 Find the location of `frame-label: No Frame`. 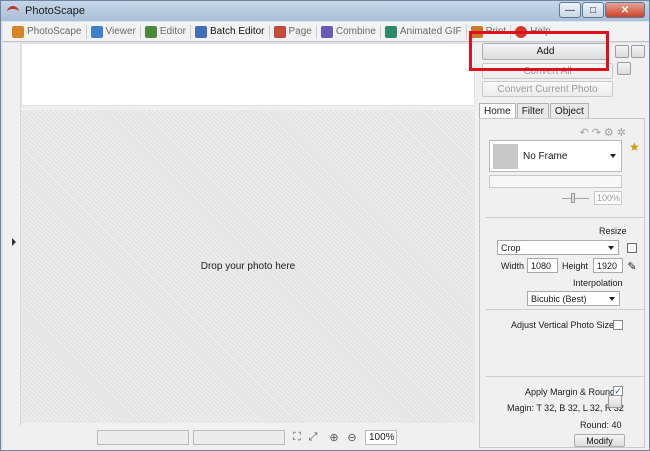

frame-label: No Frame is located at coordinates (545, 156).